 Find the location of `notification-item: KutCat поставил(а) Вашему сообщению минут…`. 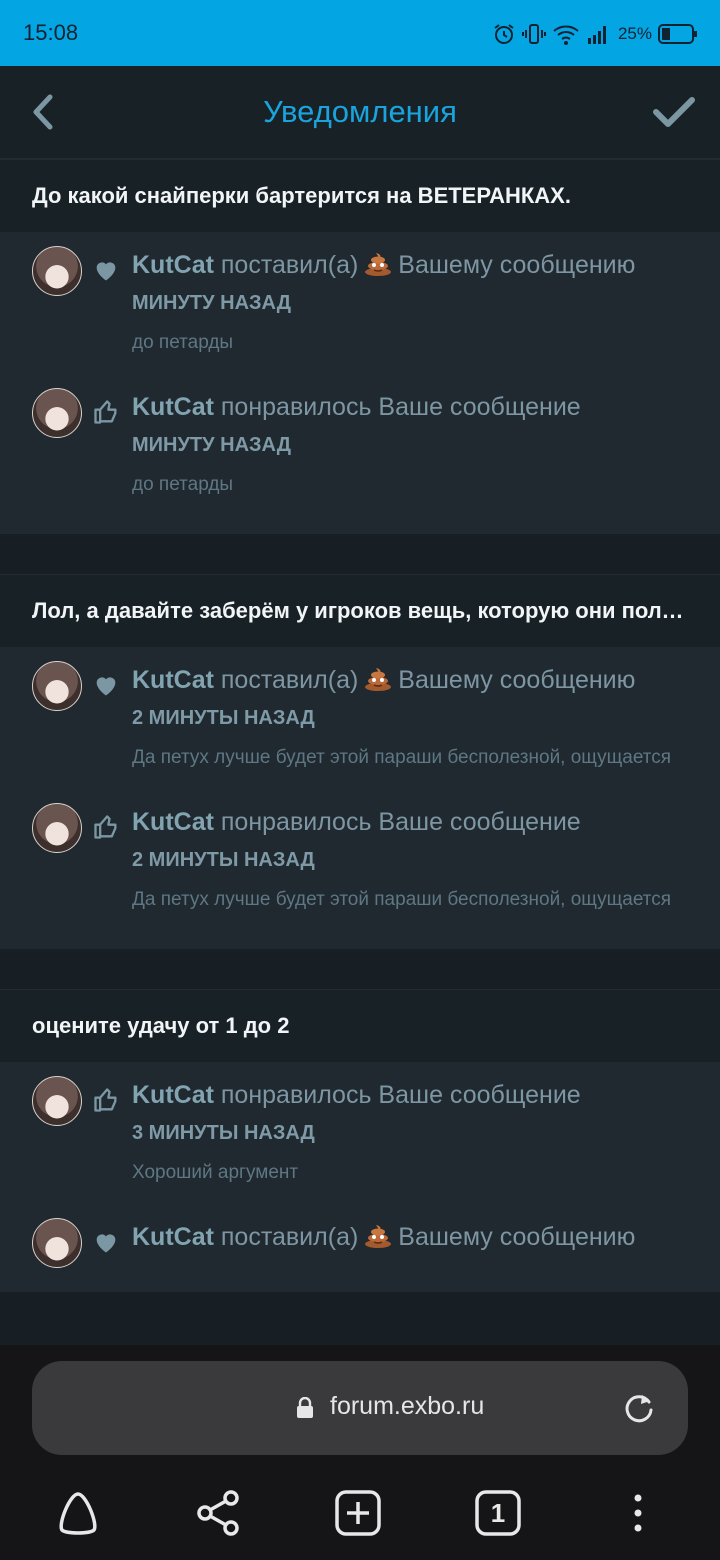

notification-item: KutCat поставил(а) Вашему сообщению минут… is located at coordinates (360, 309).